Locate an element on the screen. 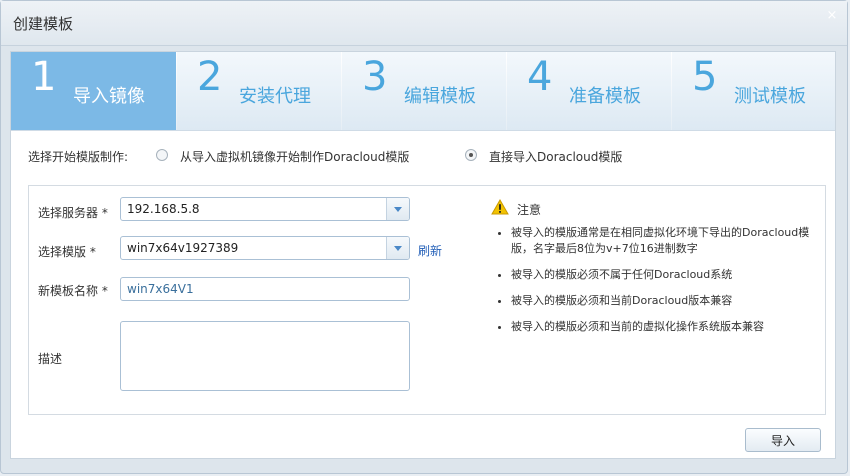 Image resolution: width=850 pixels, height=476 pixels. template-dropdown-button is located at coordinates (397, 248).